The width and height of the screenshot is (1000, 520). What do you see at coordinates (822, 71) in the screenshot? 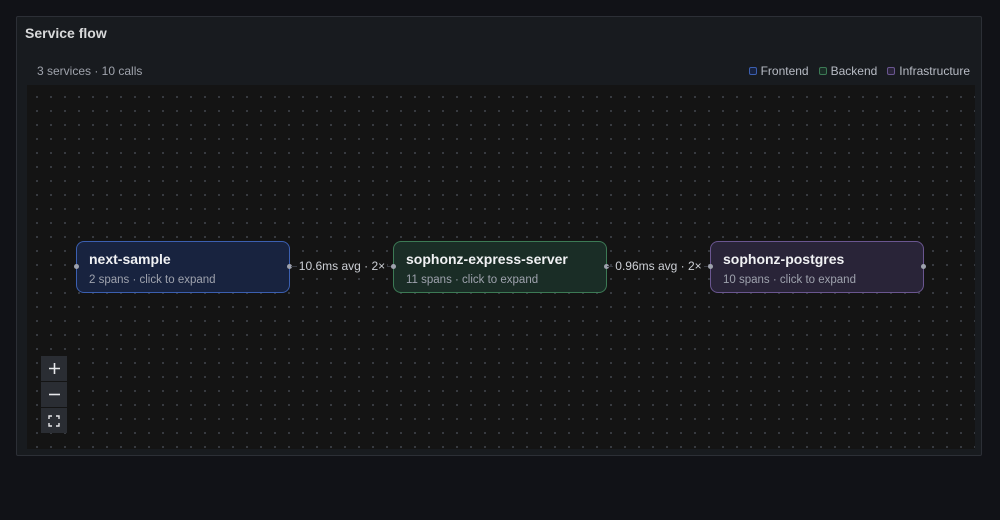
I see `legend-swatch-backend` at bounding box center [822, 71].